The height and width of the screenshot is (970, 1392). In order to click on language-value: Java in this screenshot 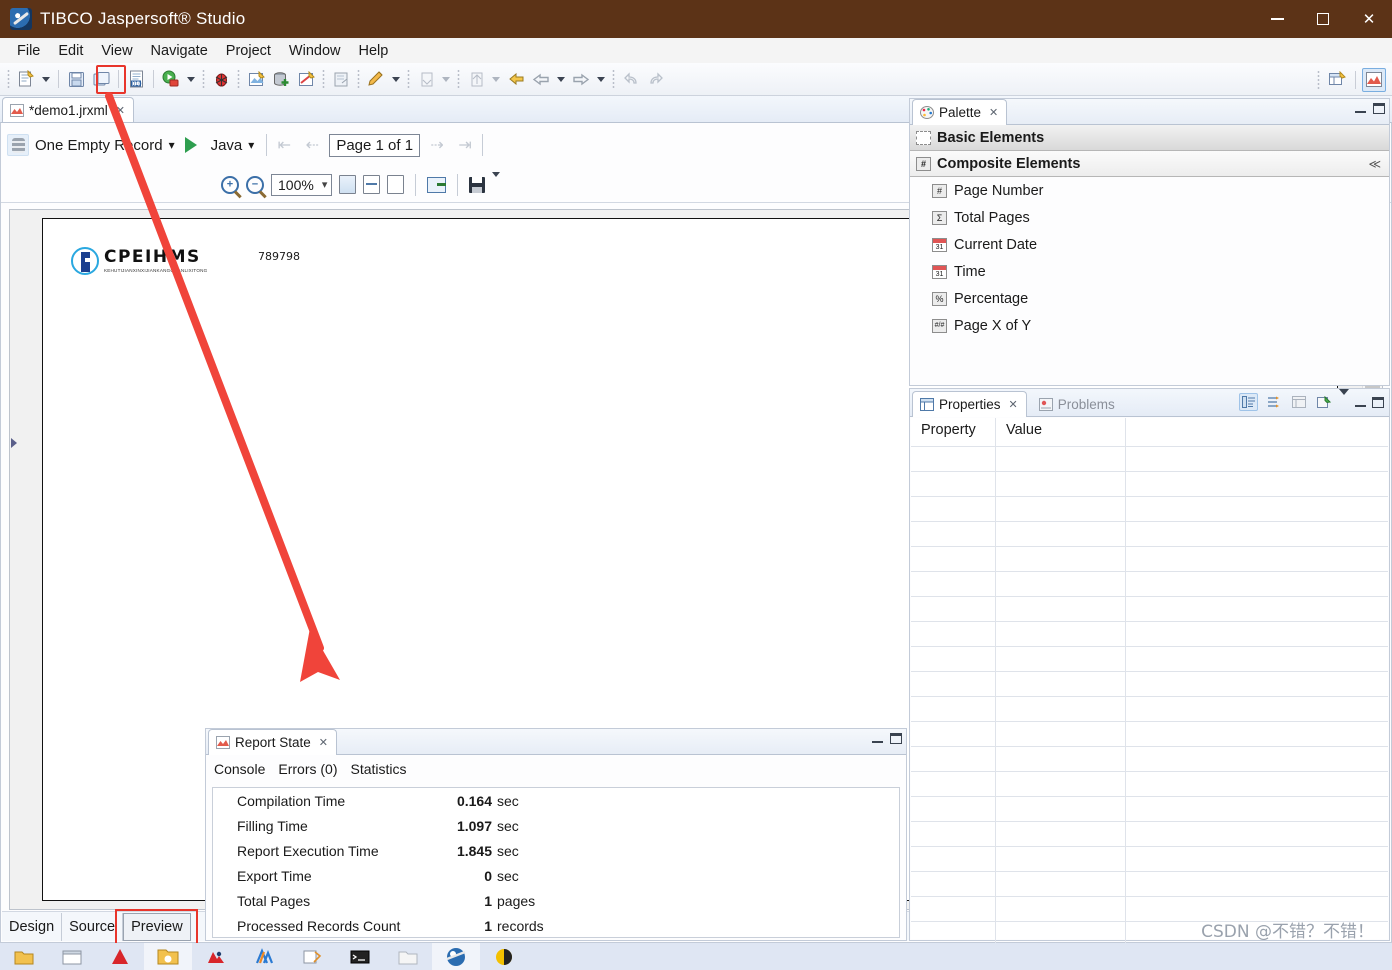, I will do `click(227, 145)`.